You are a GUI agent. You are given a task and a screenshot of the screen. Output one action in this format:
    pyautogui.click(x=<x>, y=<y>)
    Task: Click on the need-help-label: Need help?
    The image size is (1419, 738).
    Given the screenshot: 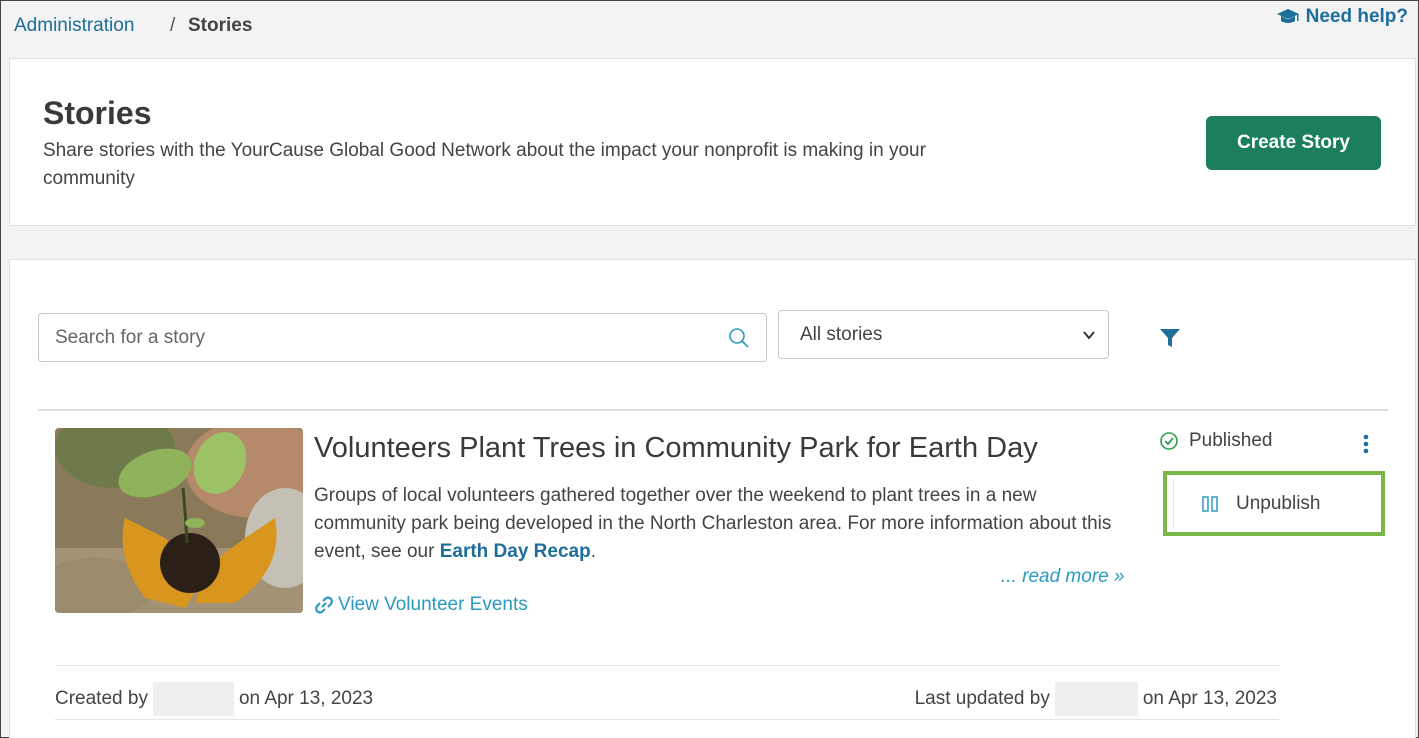 What is the action you would take?
    pyautogui.click(x=1356, y=16)
    